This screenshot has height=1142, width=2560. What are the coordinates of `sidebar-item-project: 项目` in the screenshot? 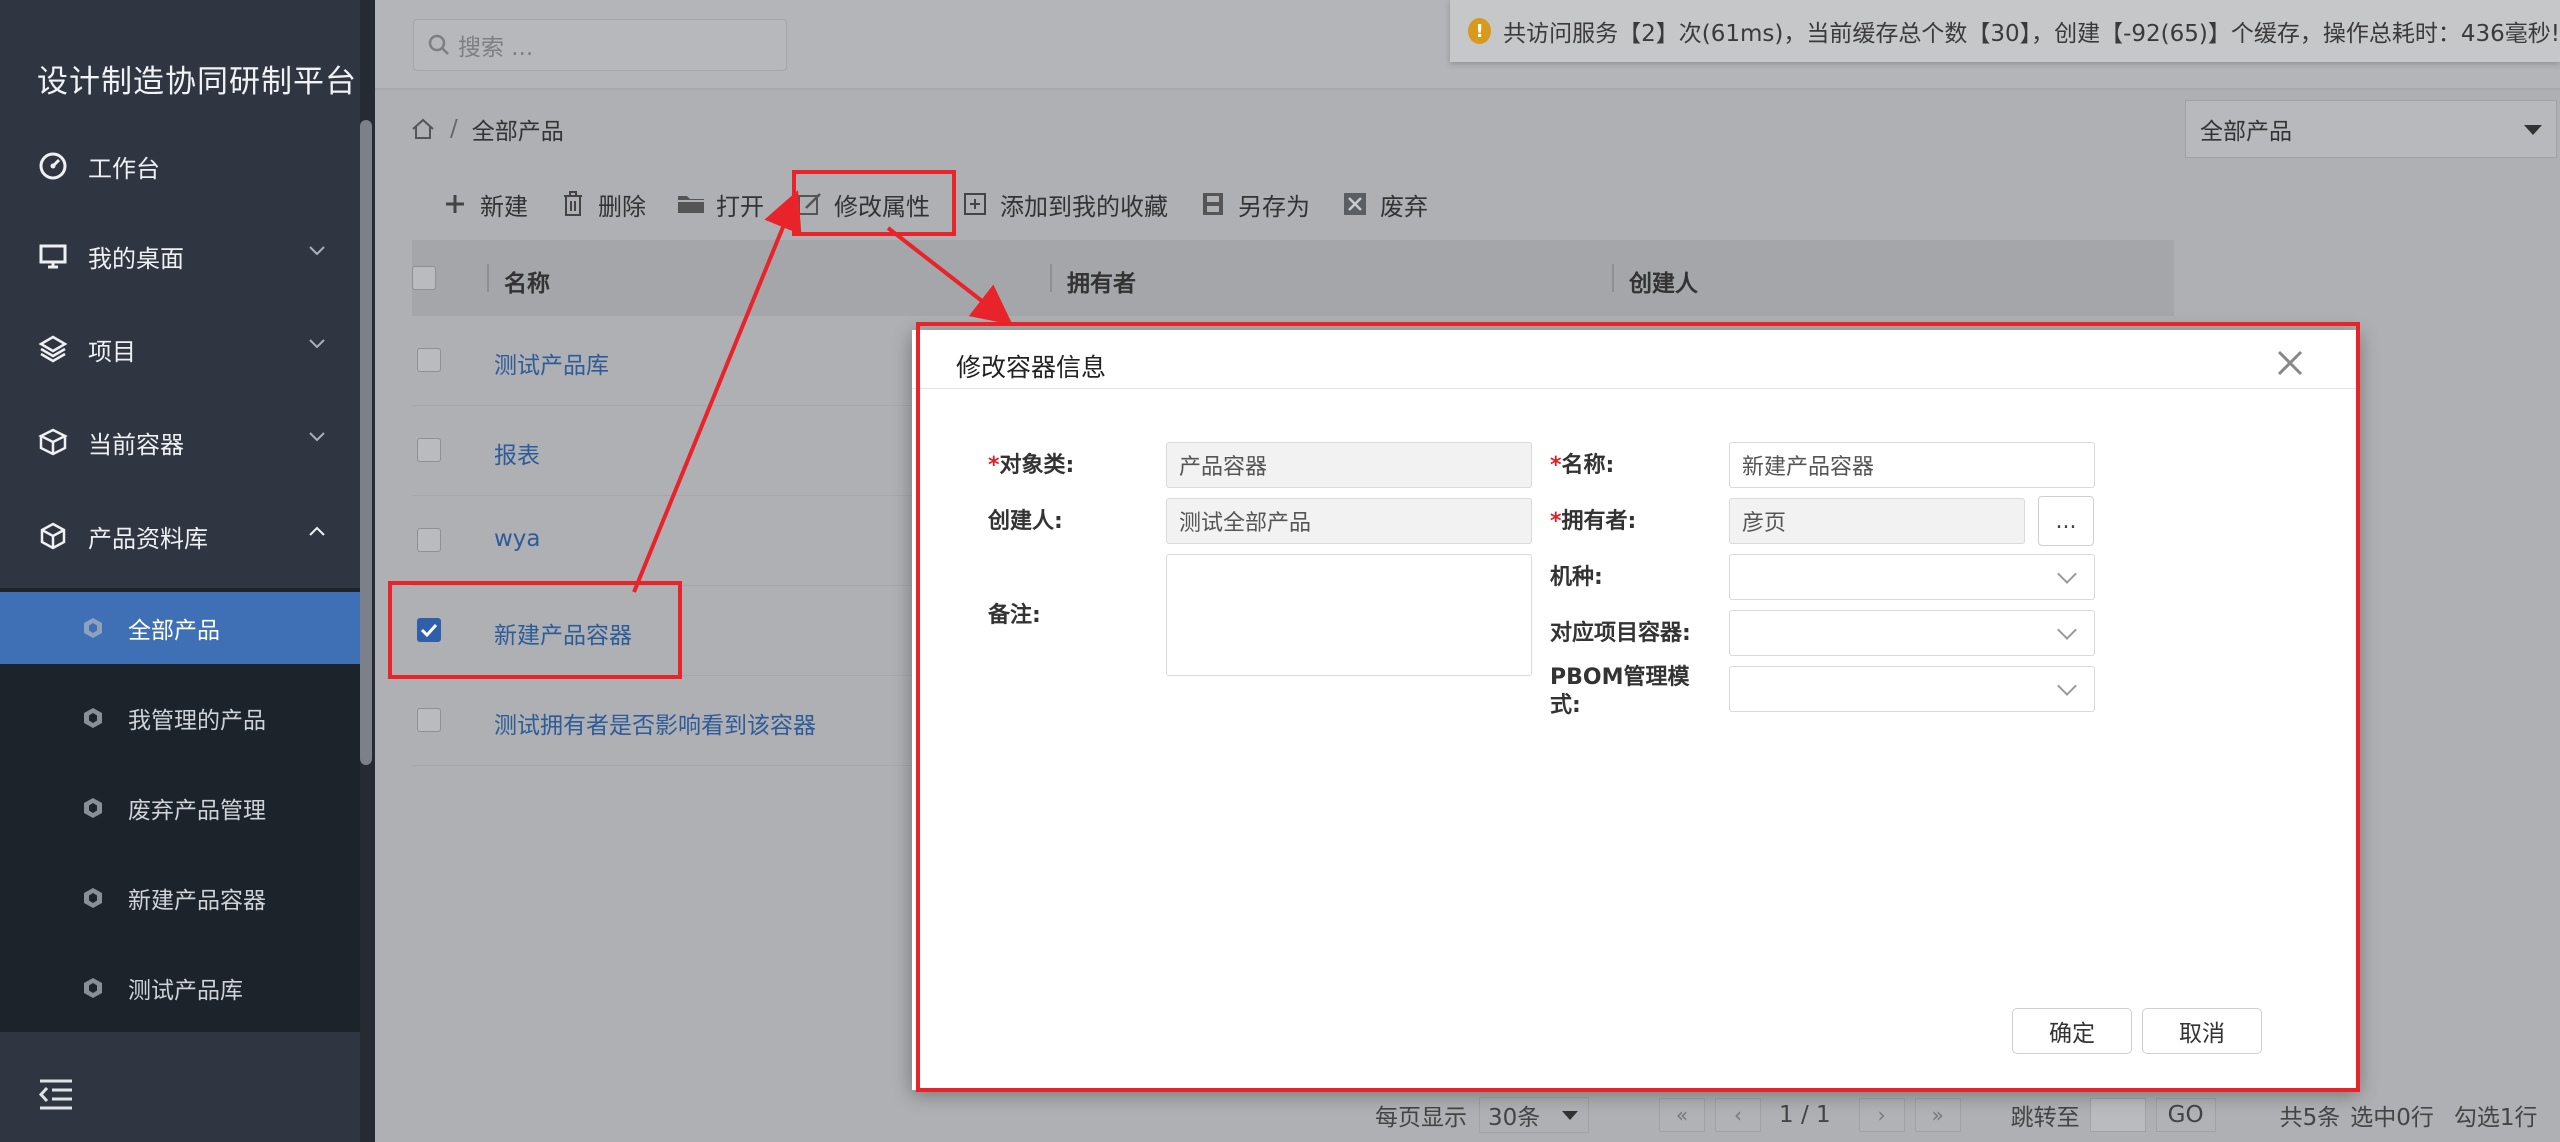 It's located at (180, 349).